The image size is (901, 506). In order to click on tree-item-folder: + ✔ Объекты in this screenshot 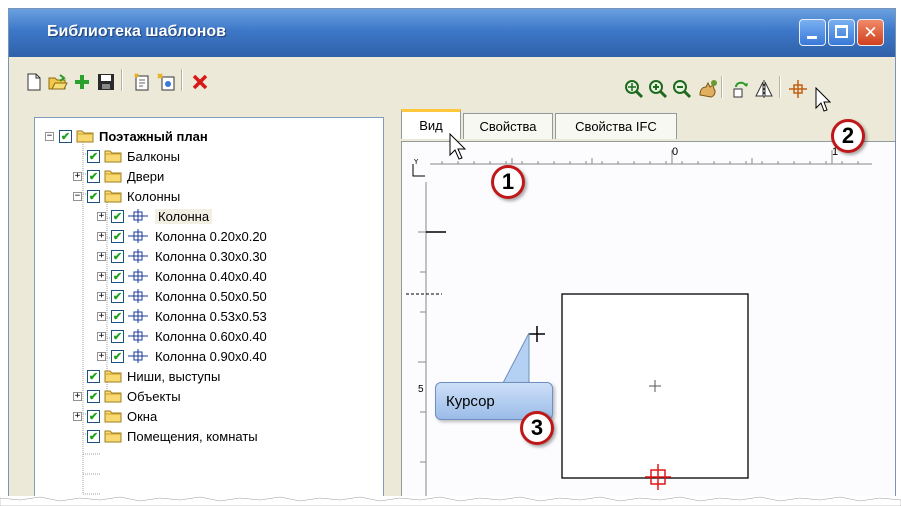, I will do `click(127, 396)`.